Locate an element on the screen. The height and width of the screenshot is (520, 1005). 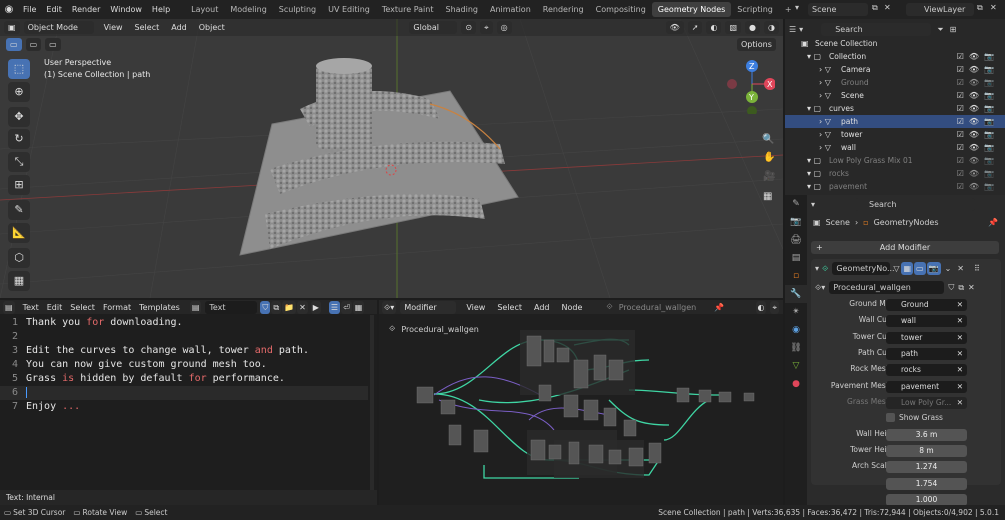
number-field: 8 m is located at coordinates (926, 451).